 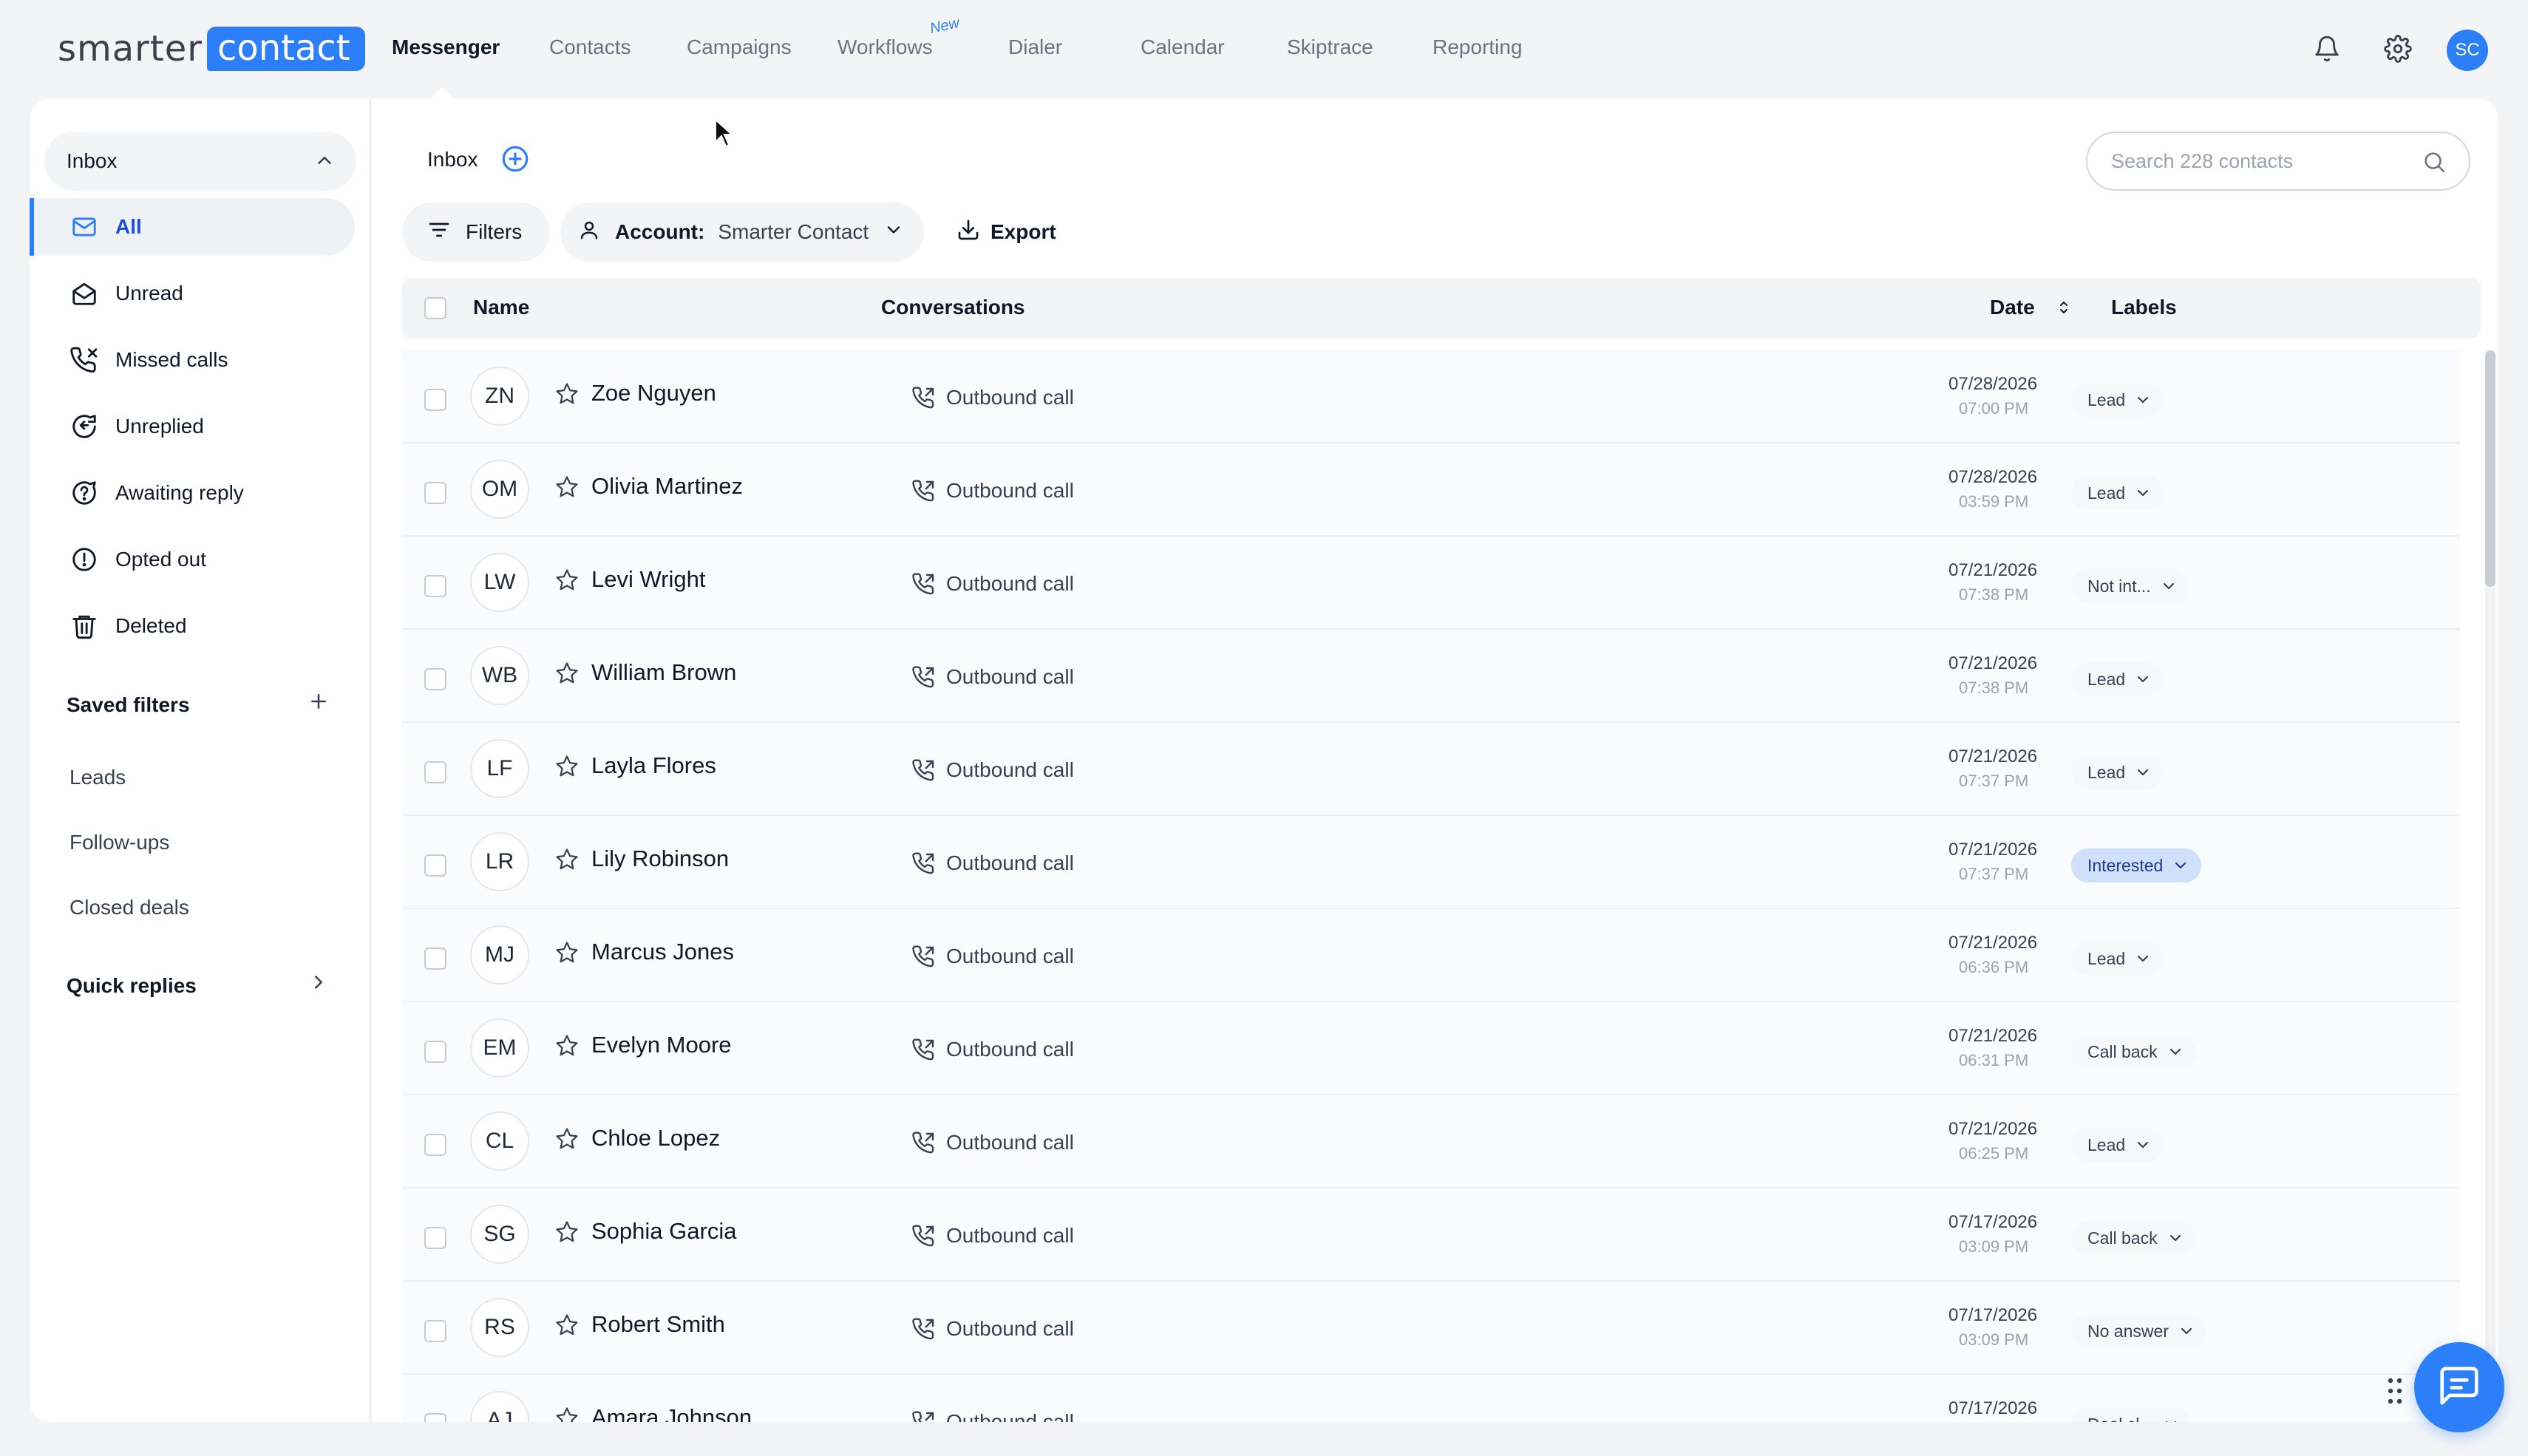 What do you see at coordinates (119, 842) in the screenshot?
I see `saved-filter-item: Follow-ups` at bounding box center [119, 842].